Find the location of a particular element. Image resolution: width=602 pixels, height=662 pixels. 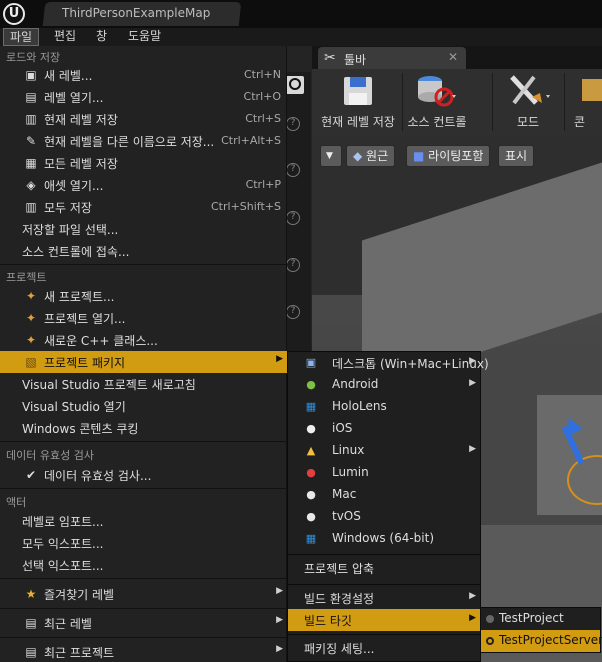

section-header: 액터 is located at coordinates (16, 502).